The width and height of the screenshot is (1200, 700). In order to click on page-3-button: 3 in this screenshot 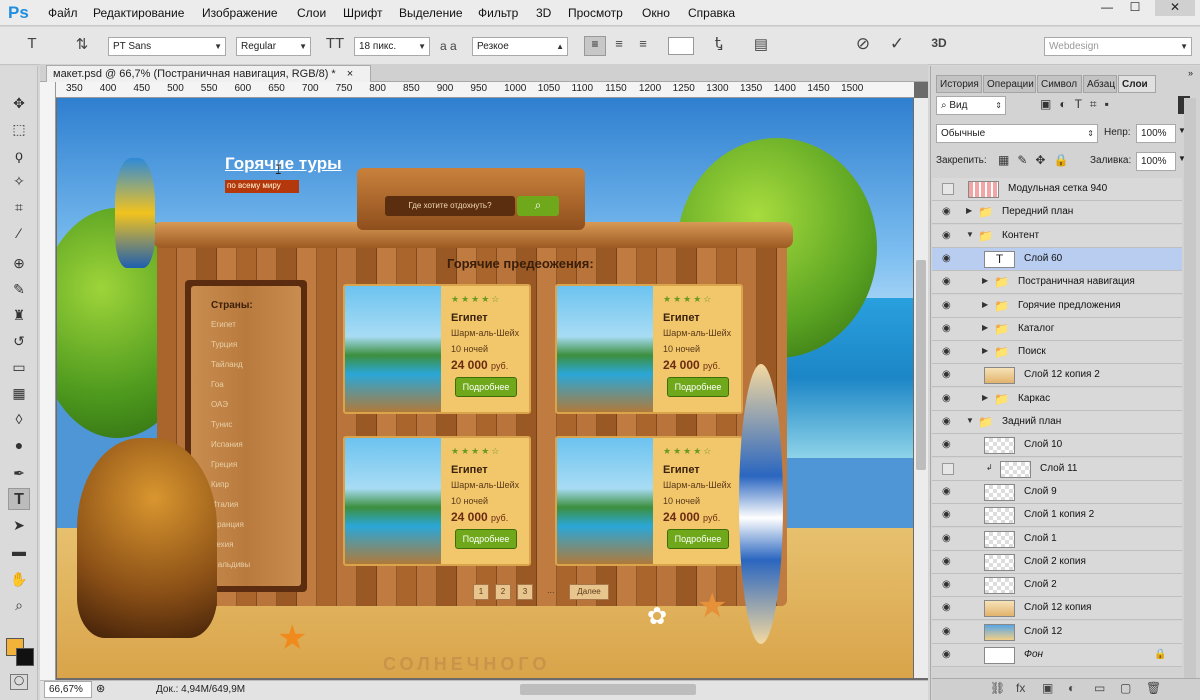, I will do `click(525, 592)`.